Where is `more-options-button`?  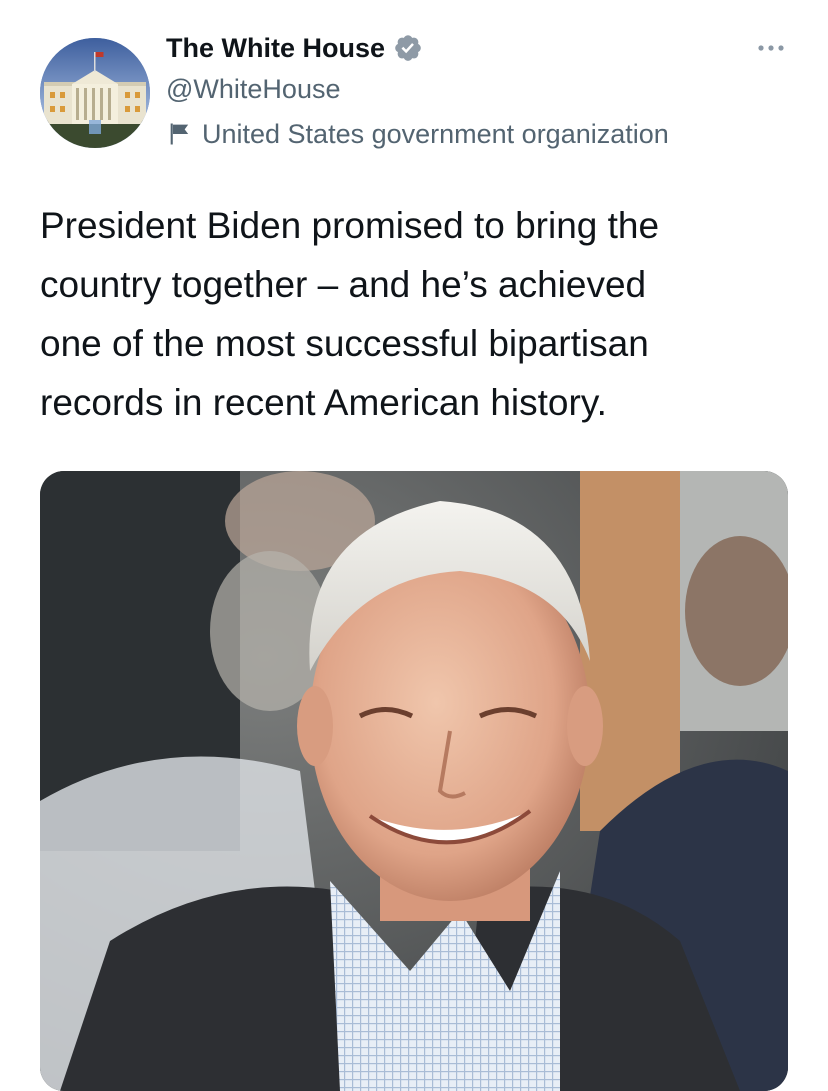
more-options-button is located at coordinates (772, 48).